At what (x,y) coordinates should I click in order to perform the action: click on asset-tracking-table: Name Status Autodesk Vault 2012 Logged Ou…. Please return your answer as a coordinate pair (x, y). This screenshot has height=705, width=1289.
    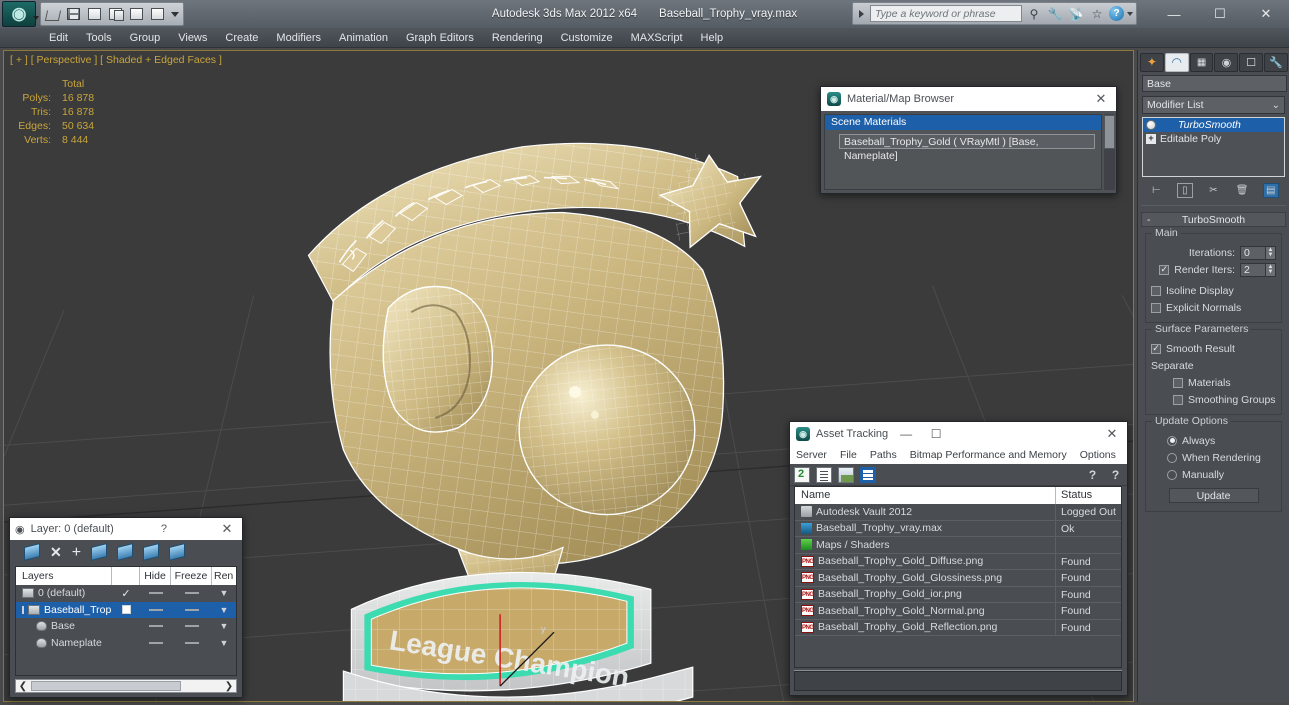
    Looking at the image, I should click on (958, 577).